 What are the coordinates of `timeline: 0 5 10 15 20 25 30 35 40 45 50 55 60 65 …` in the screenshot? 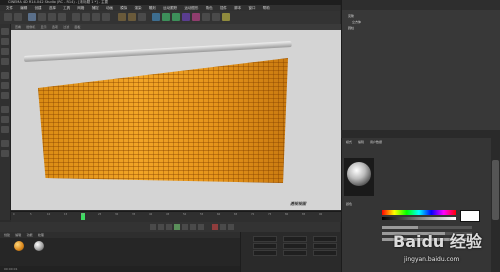 It's located at (176, 216).